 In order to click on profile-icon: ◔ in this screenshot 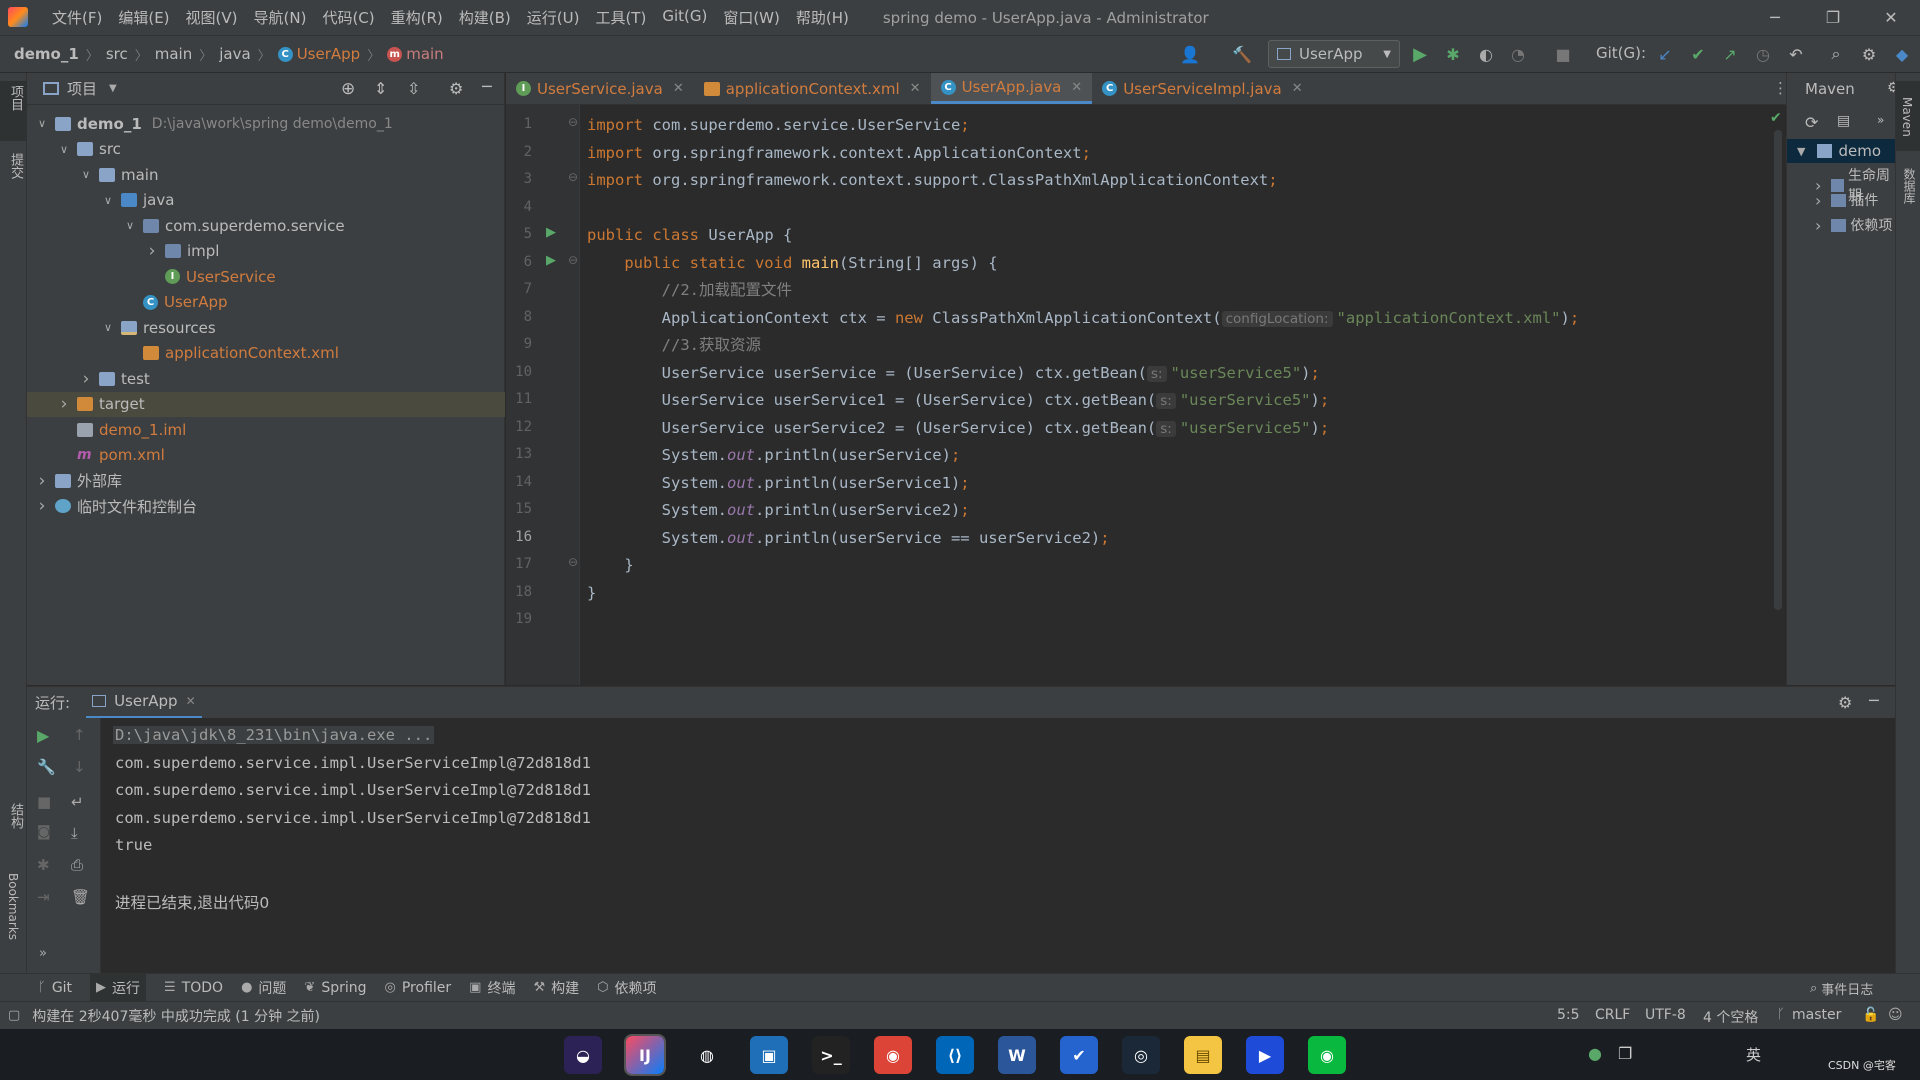, I will do `click(1518, 54)`.